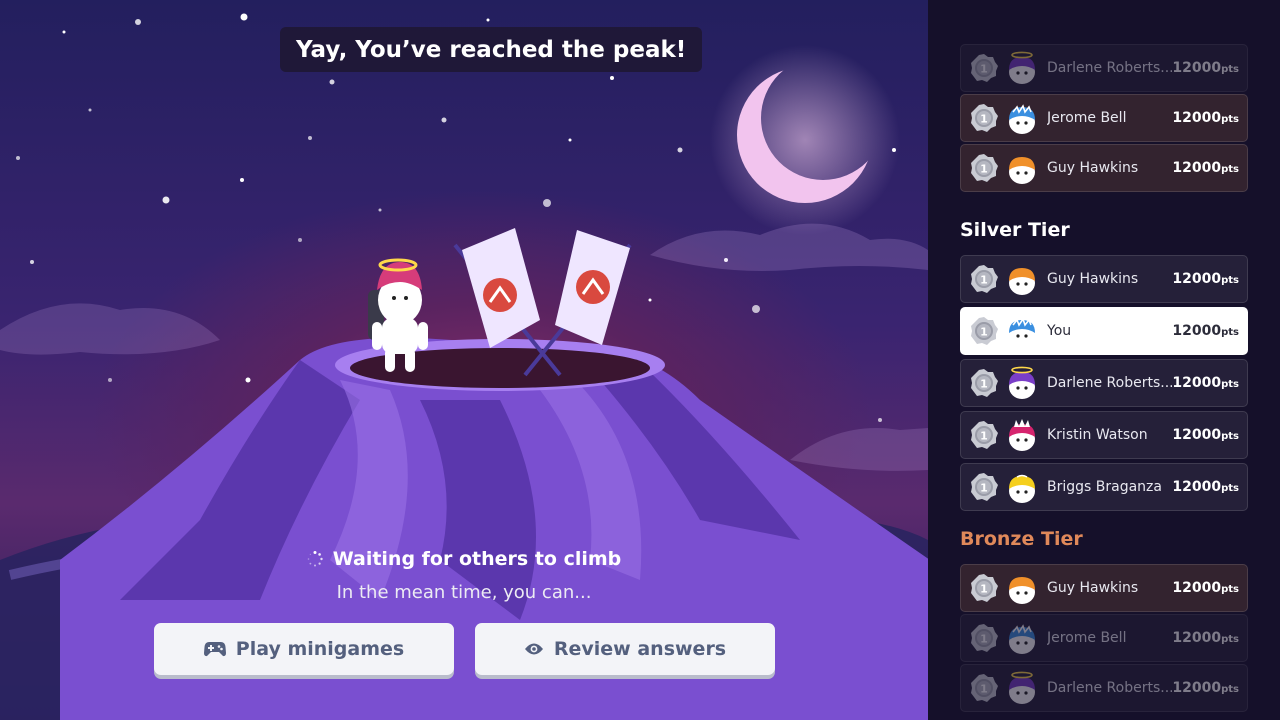 The image size is (1280, 720). I want to click on leaderboard-row: 1 You 12000pts, so click(1104, 331).